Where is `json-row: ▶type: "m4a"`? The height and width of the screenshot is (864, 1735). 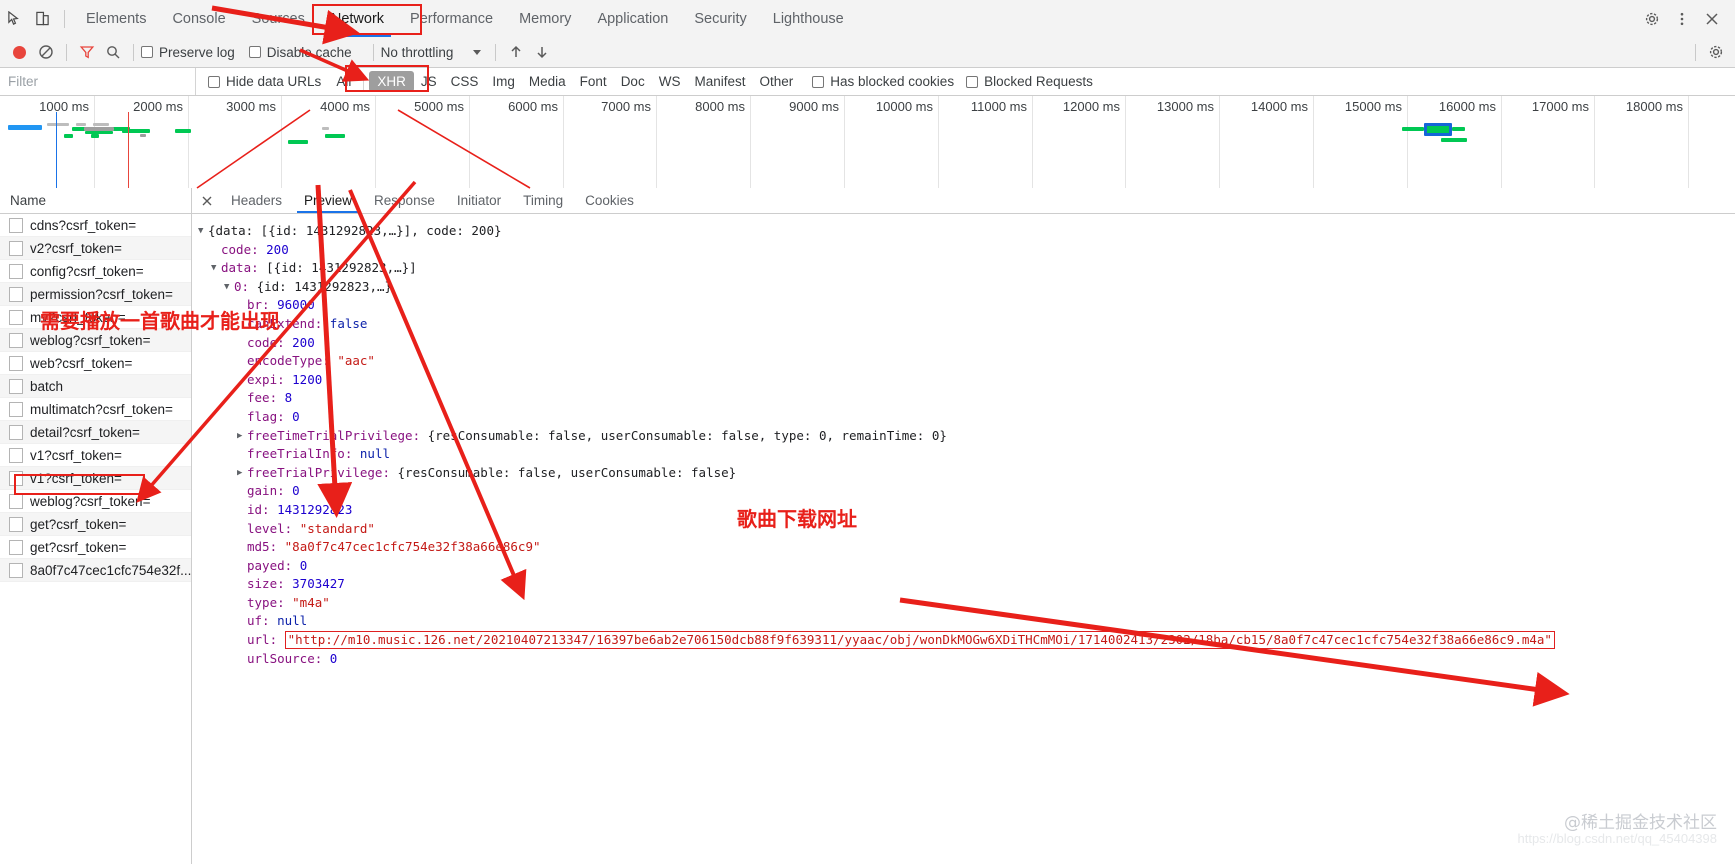
json-row: ▶type: "m4a" is located at coordinates (966, 603).